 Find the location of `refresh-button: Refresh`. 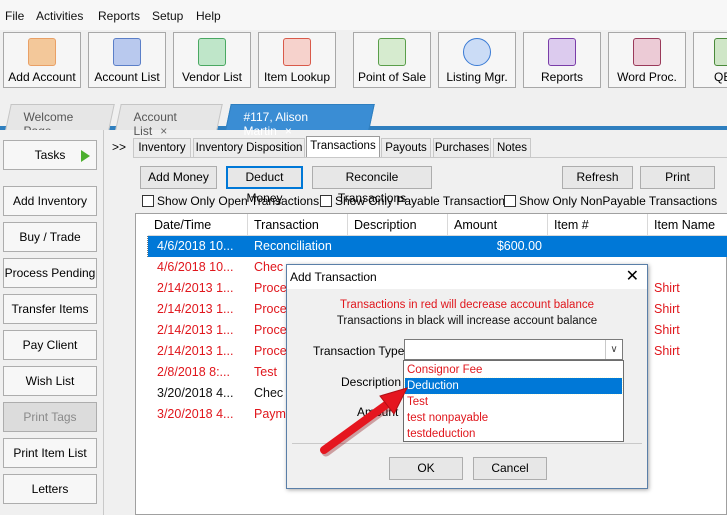

refresh-button: Refresh is located at coordinates (597, 177).